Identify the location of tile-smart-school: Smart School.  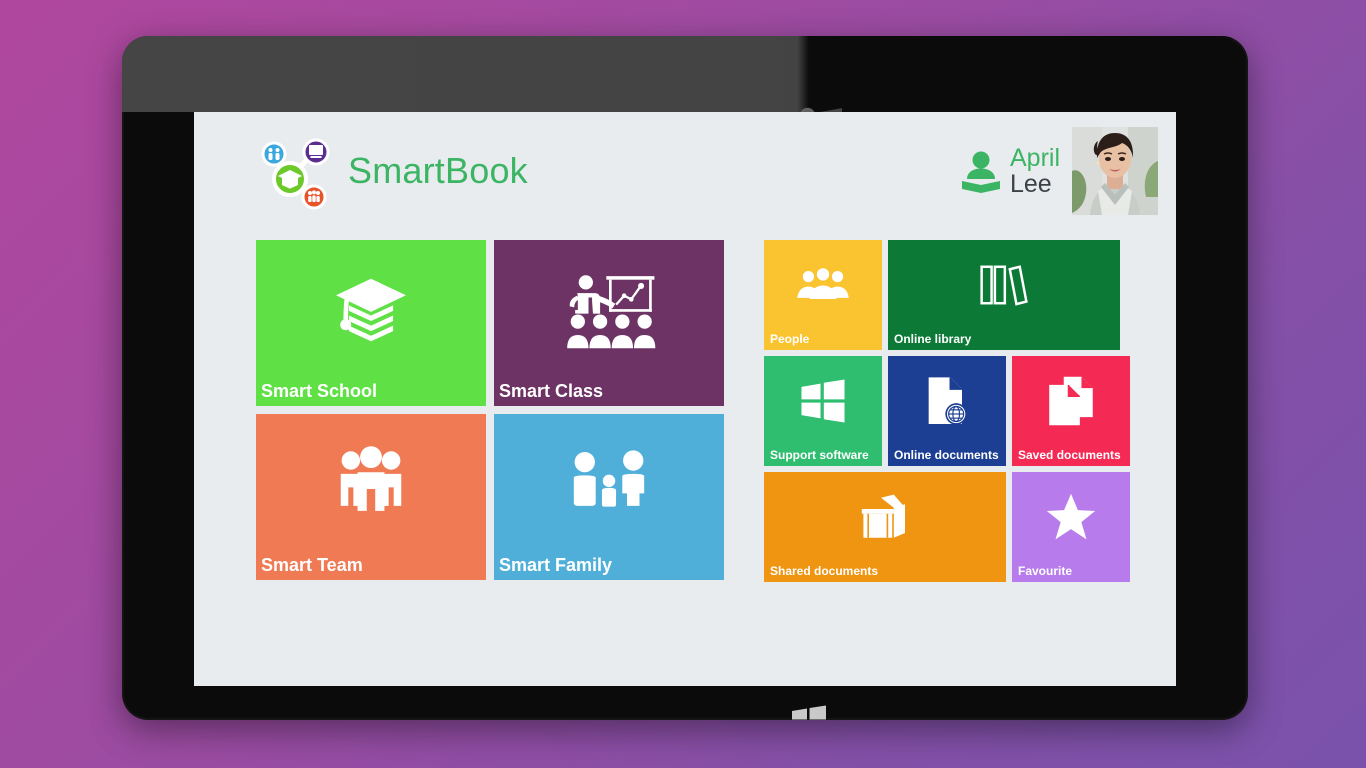
(371, 323).